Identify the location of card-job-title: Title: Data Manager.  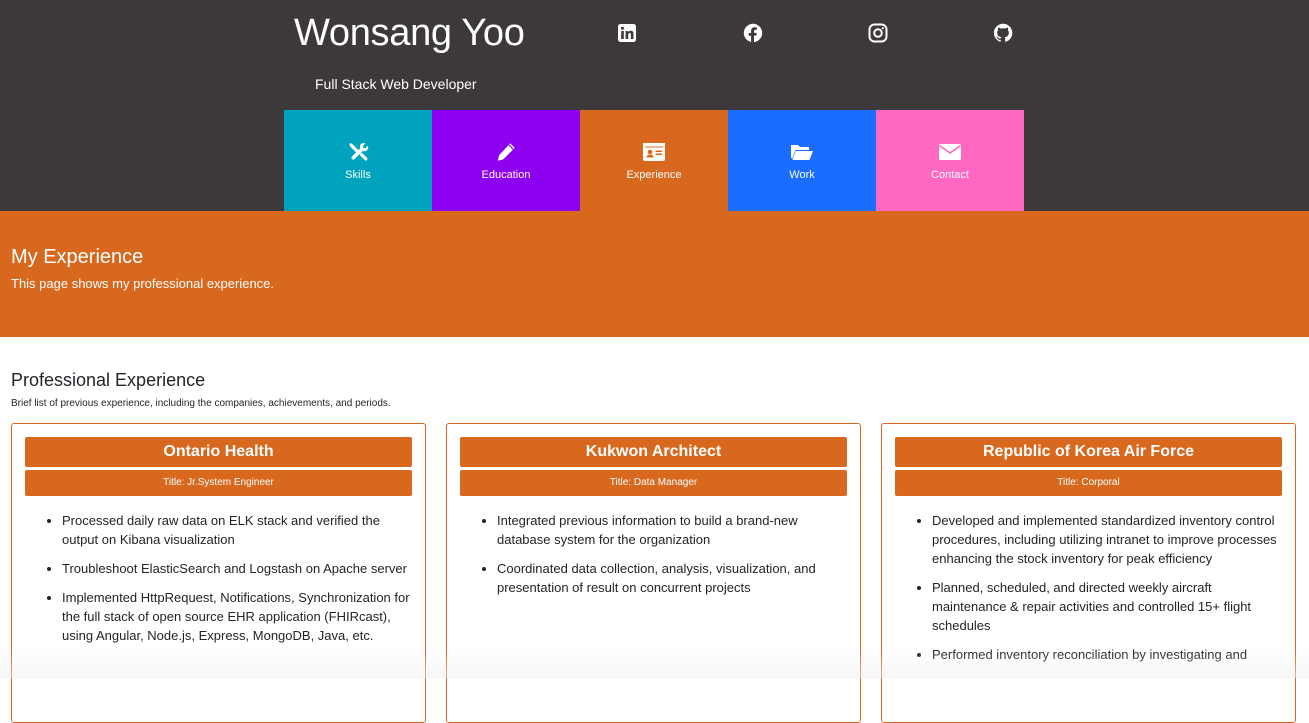
(653, 483).